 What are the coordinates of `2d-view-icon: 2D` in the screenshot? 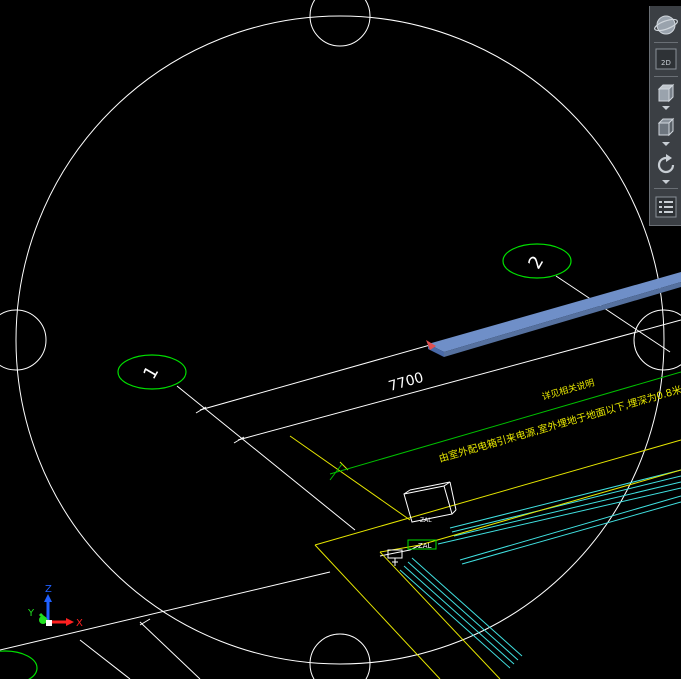 It's located at (666, 59).